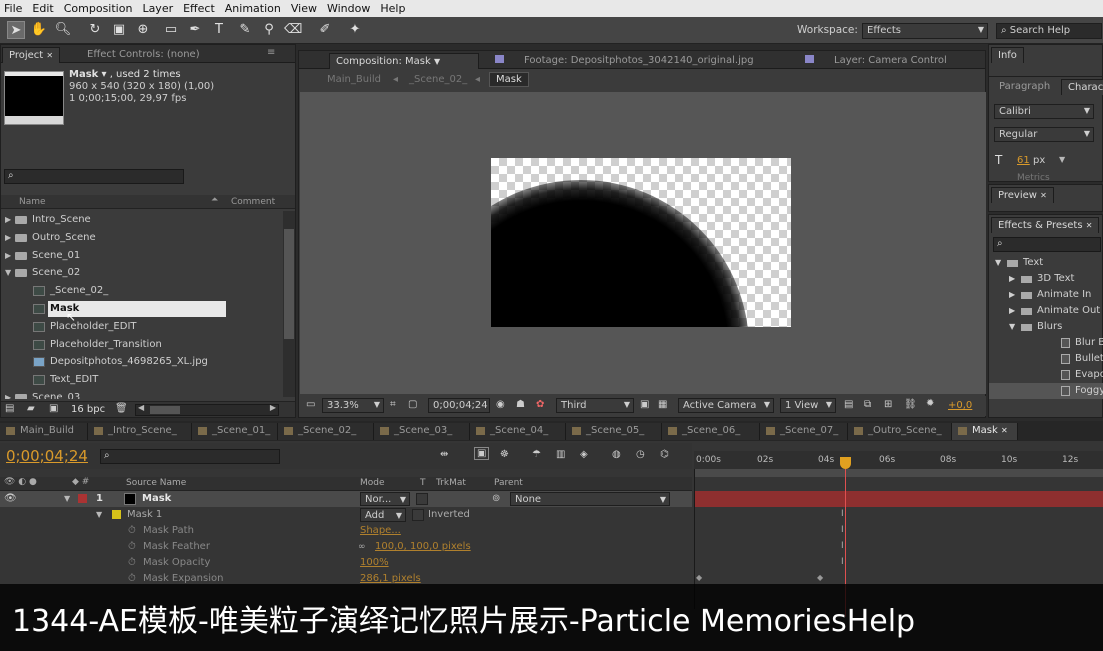 This screenshot has height=651, width=1103. Describe the element at coordinates (930, 403) in the screenshot. I see `exposure-icon: ✹` at that location.